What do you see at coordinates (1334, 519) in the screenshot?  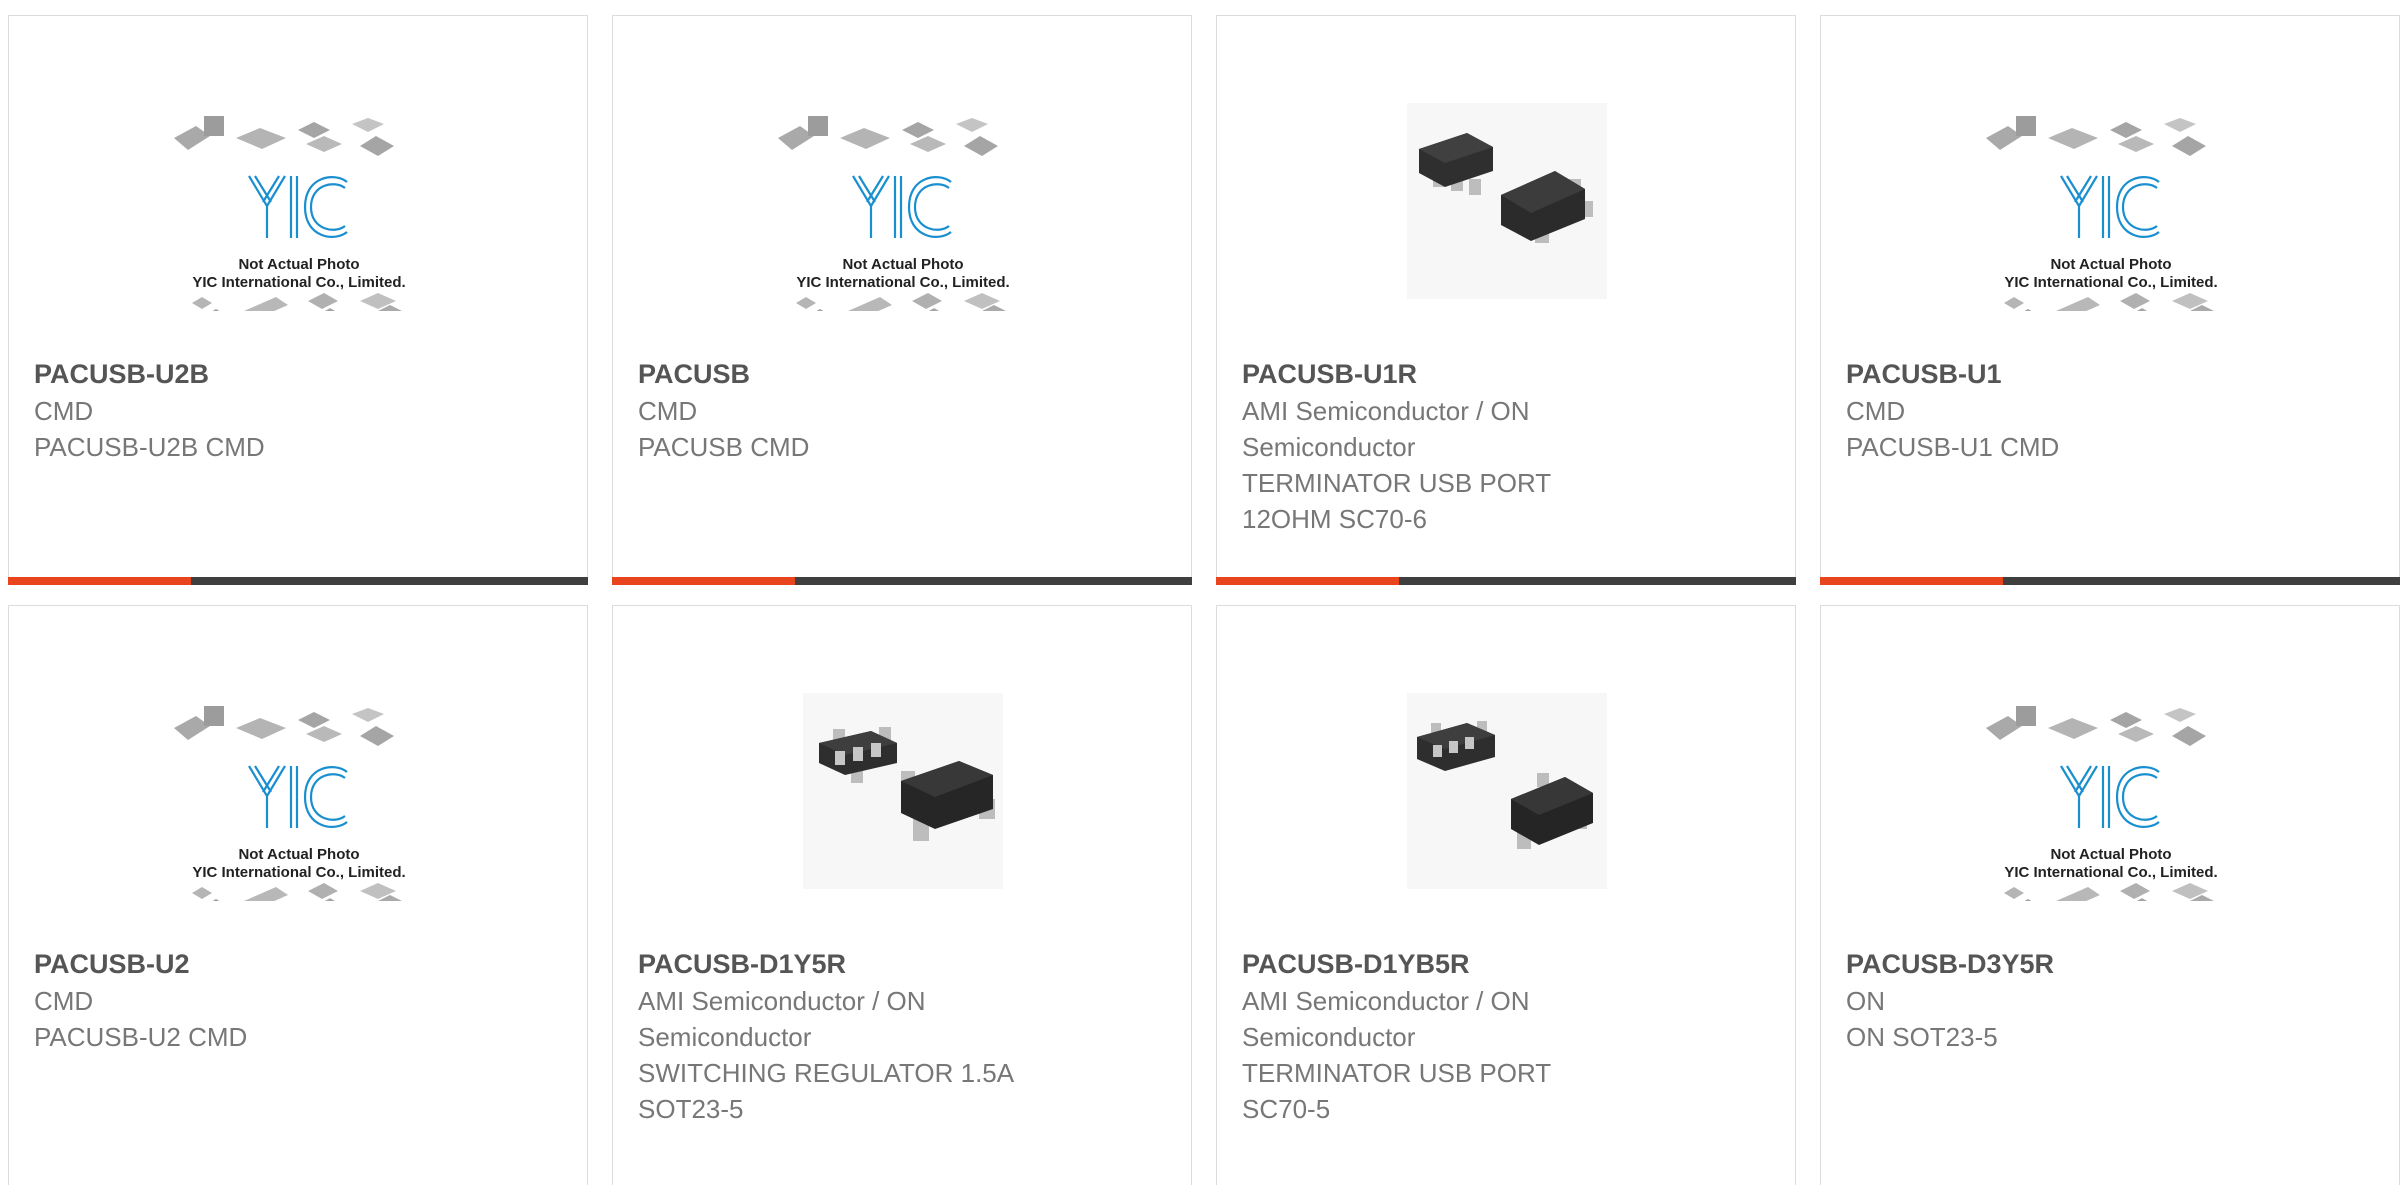 I see `description-cont: 12OHM SC70-6` at bounding box center [1334, 519].